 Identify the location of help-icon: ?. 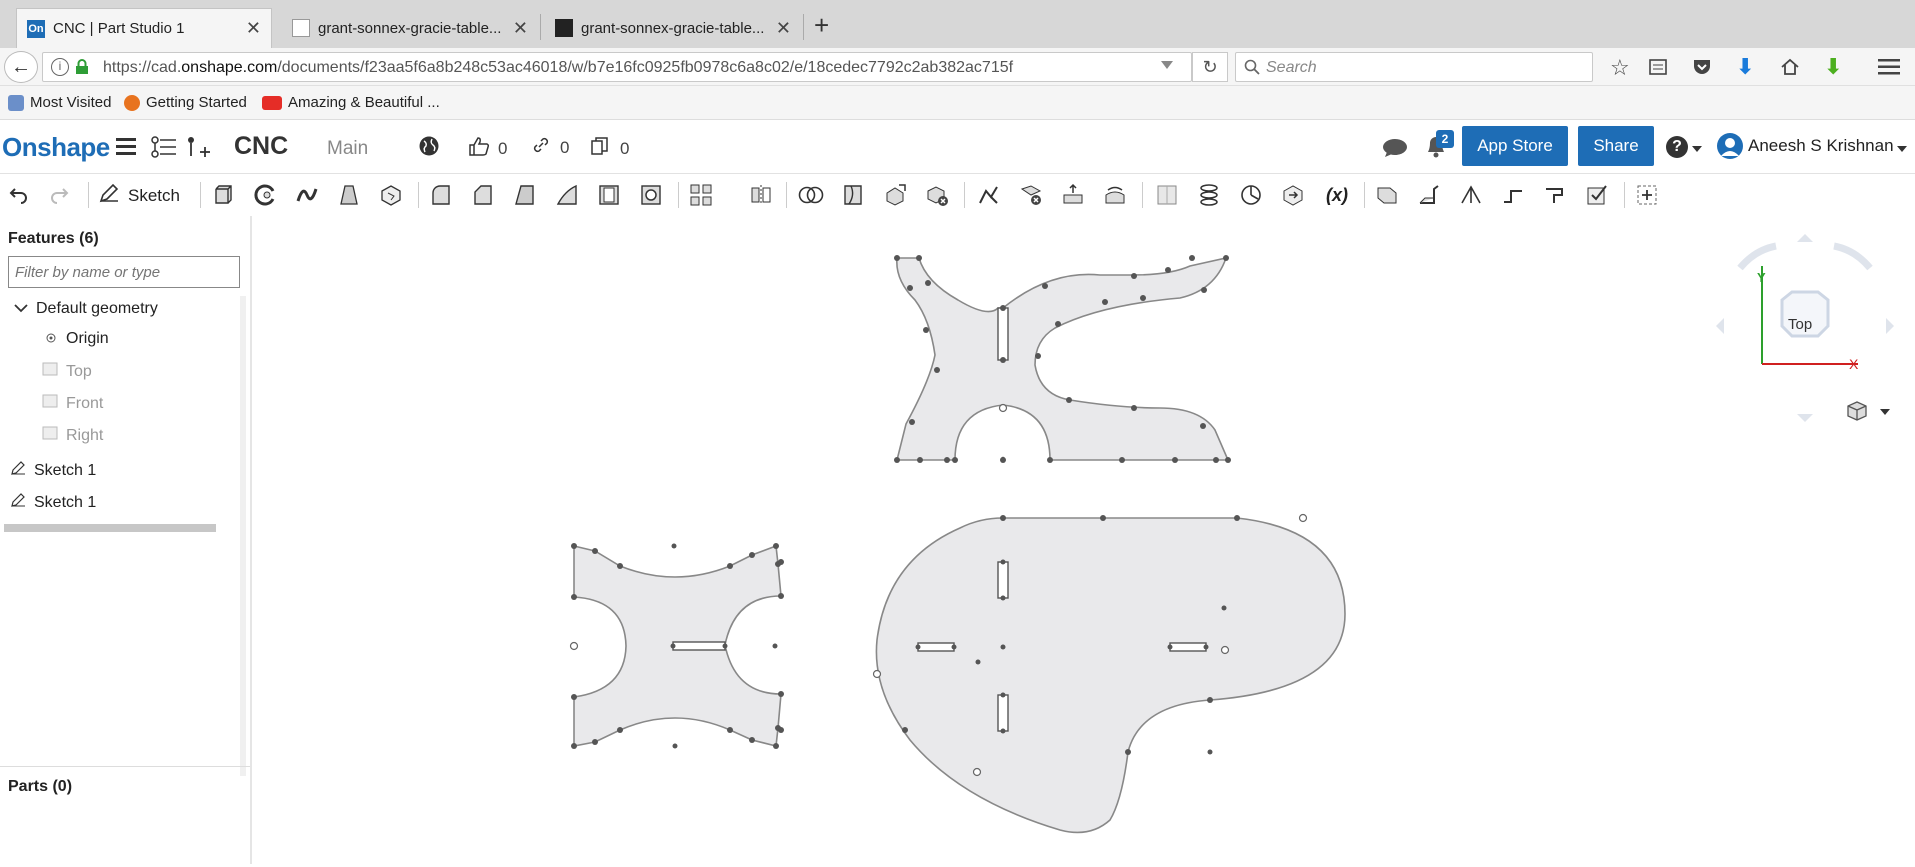
(1677, 147).